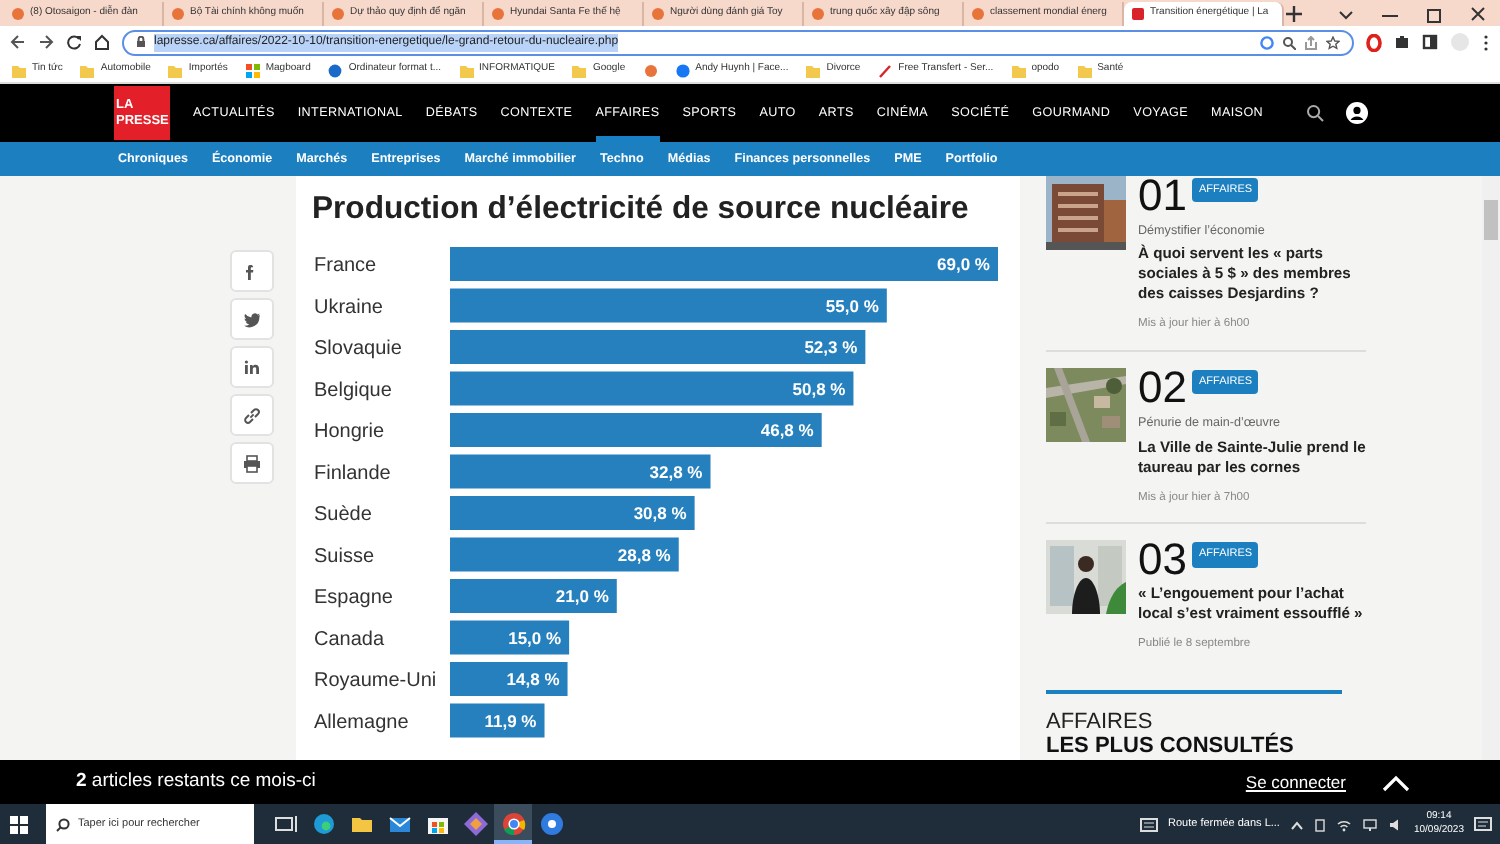 This screenshot has height=844, width=1500. I want to click on value-label: 21,0 %, so click(582, 596).